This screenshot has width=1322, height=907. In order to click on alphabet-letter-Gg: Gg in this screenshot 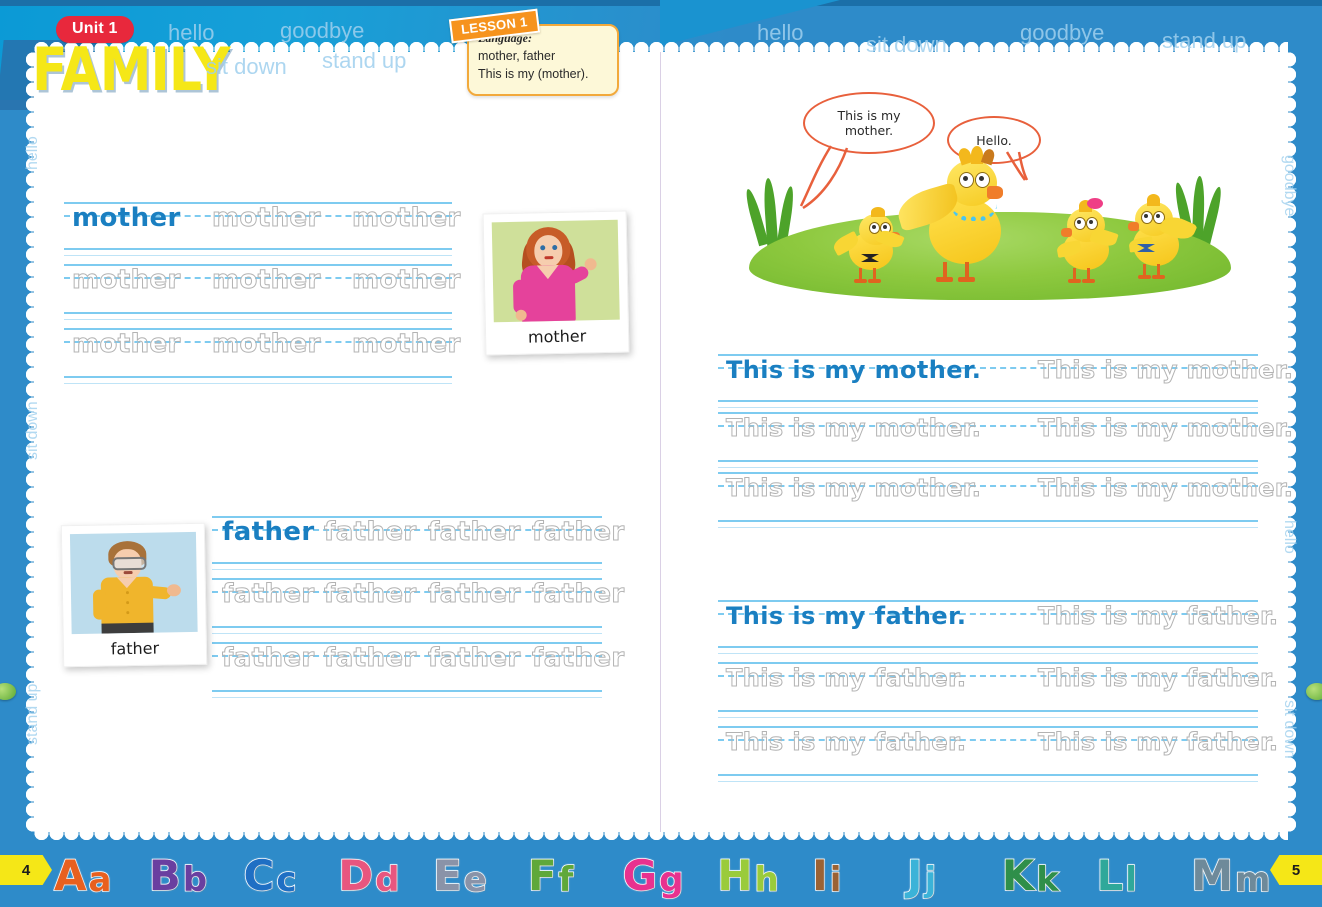, I will do `click(653, 875)`.